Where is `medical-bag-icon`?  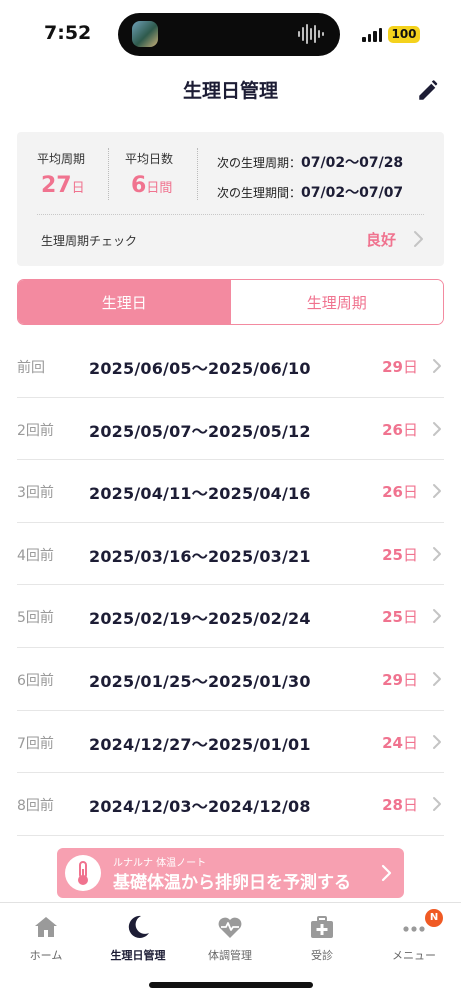 medical-bag-icon is located at coordinates (322, 927).